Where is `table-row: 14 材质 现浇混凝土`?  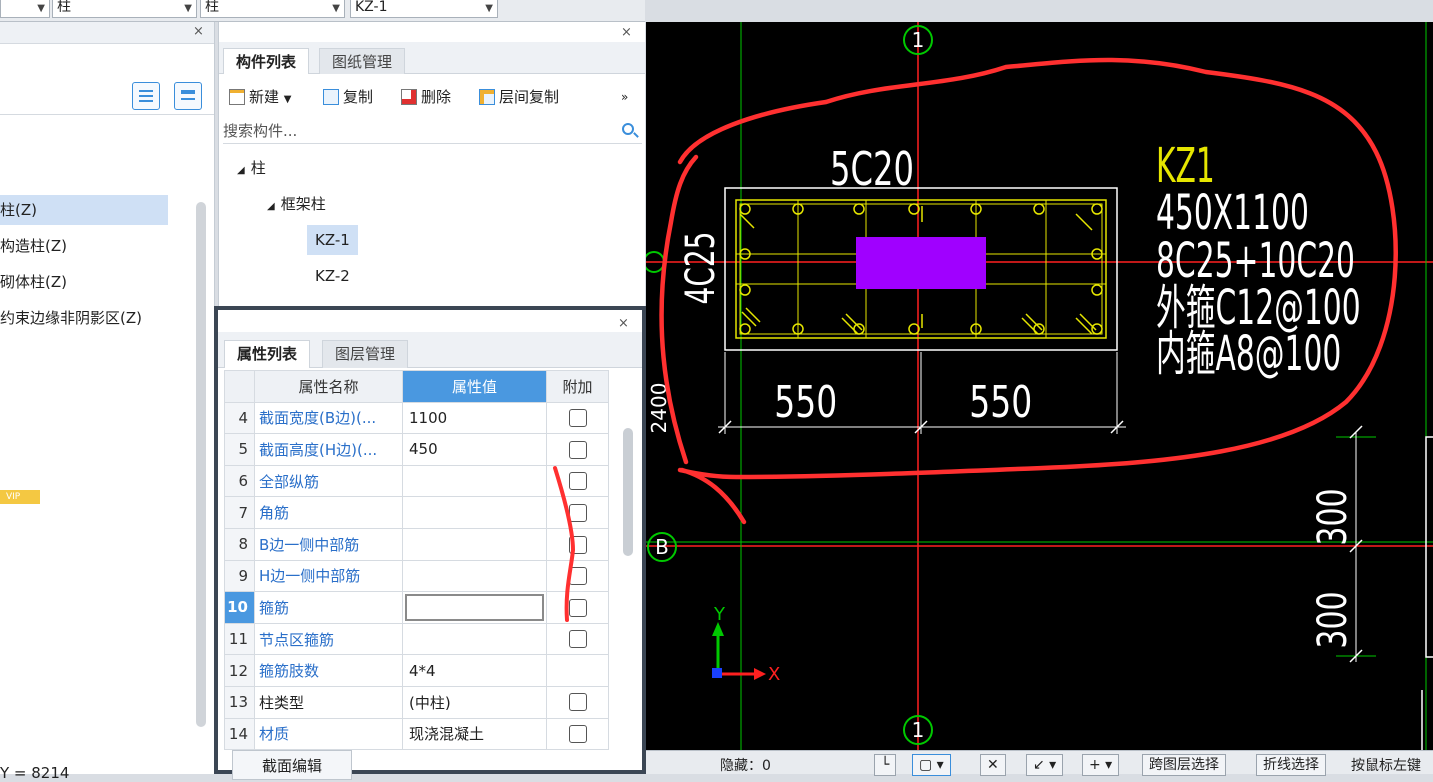 table-row: 14 材质 现浇混凝土 is located at coordinates (416, 734).